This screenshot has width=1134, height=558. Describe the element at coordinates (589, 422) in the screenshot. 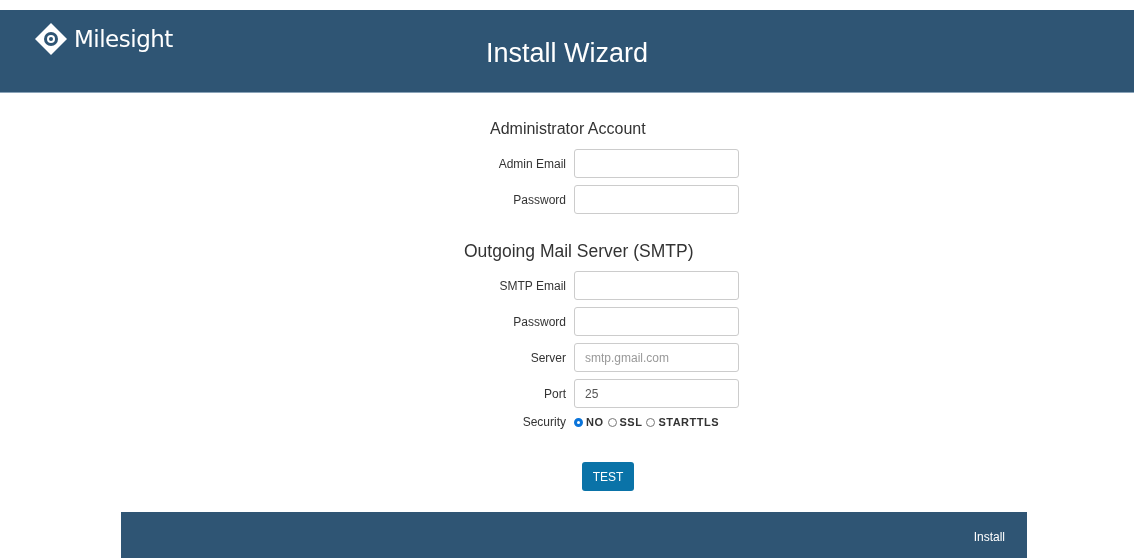

I see `radio-option: NO` at that location.